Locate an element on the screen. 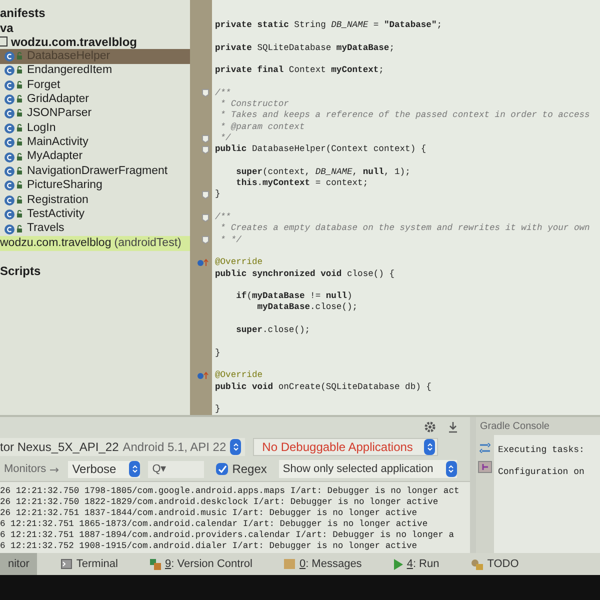 Image resolution: width=600 pixels, height=600 pixels. log-level-select: Verbose is located at coordinates (104, 469).